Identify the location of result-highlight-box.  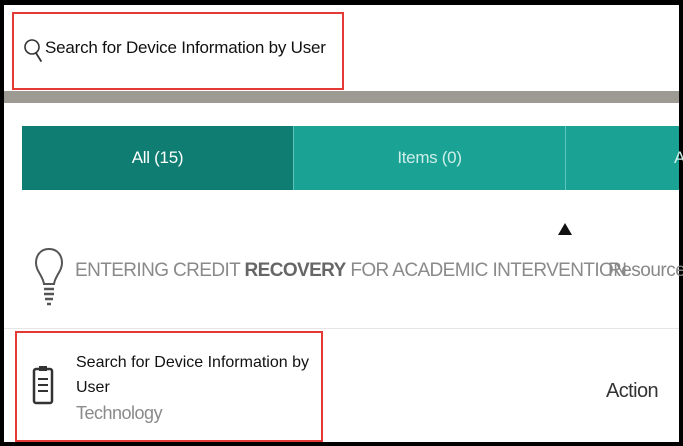
(169, 386).